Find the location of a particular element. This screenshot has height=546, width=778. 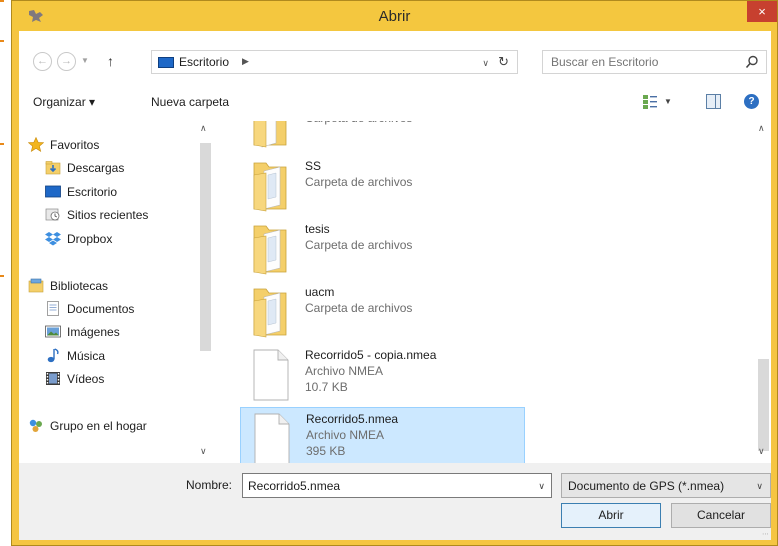

file-name-input is located at coordinates (383, 486).